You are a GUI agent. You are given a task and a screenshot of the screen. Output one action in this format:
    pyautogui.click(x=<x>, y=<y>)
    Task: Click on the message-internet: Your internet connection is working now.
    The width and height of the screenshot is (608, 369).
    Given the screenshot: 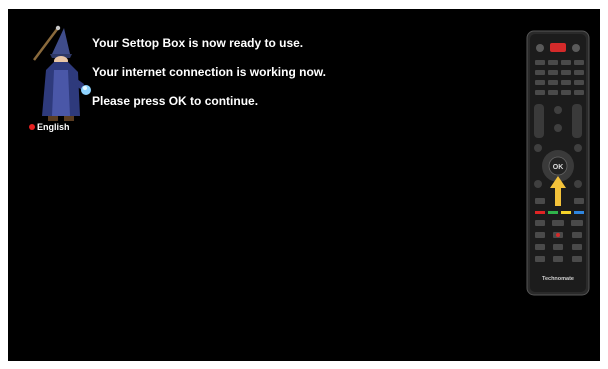 What is the action you would take?
    pyautogui.click(x=209, y=72)
    